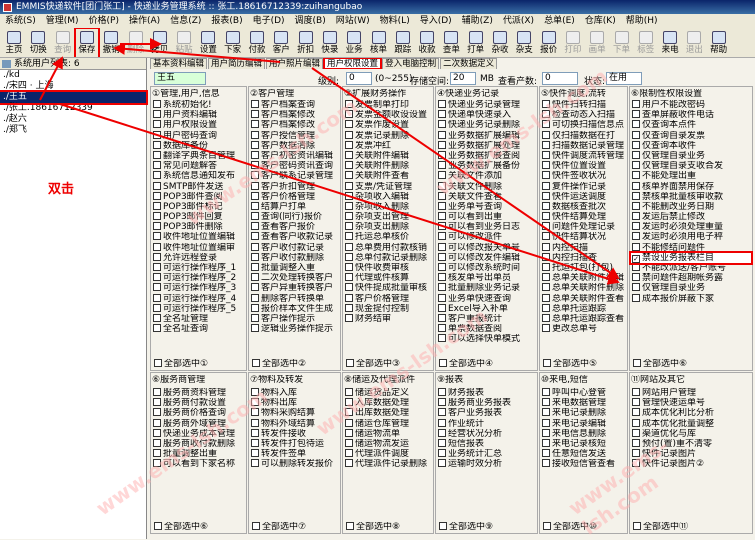  Describe the element at coordinates (180, 78) in the screenshot. I see `username-field: 王五` at that location.